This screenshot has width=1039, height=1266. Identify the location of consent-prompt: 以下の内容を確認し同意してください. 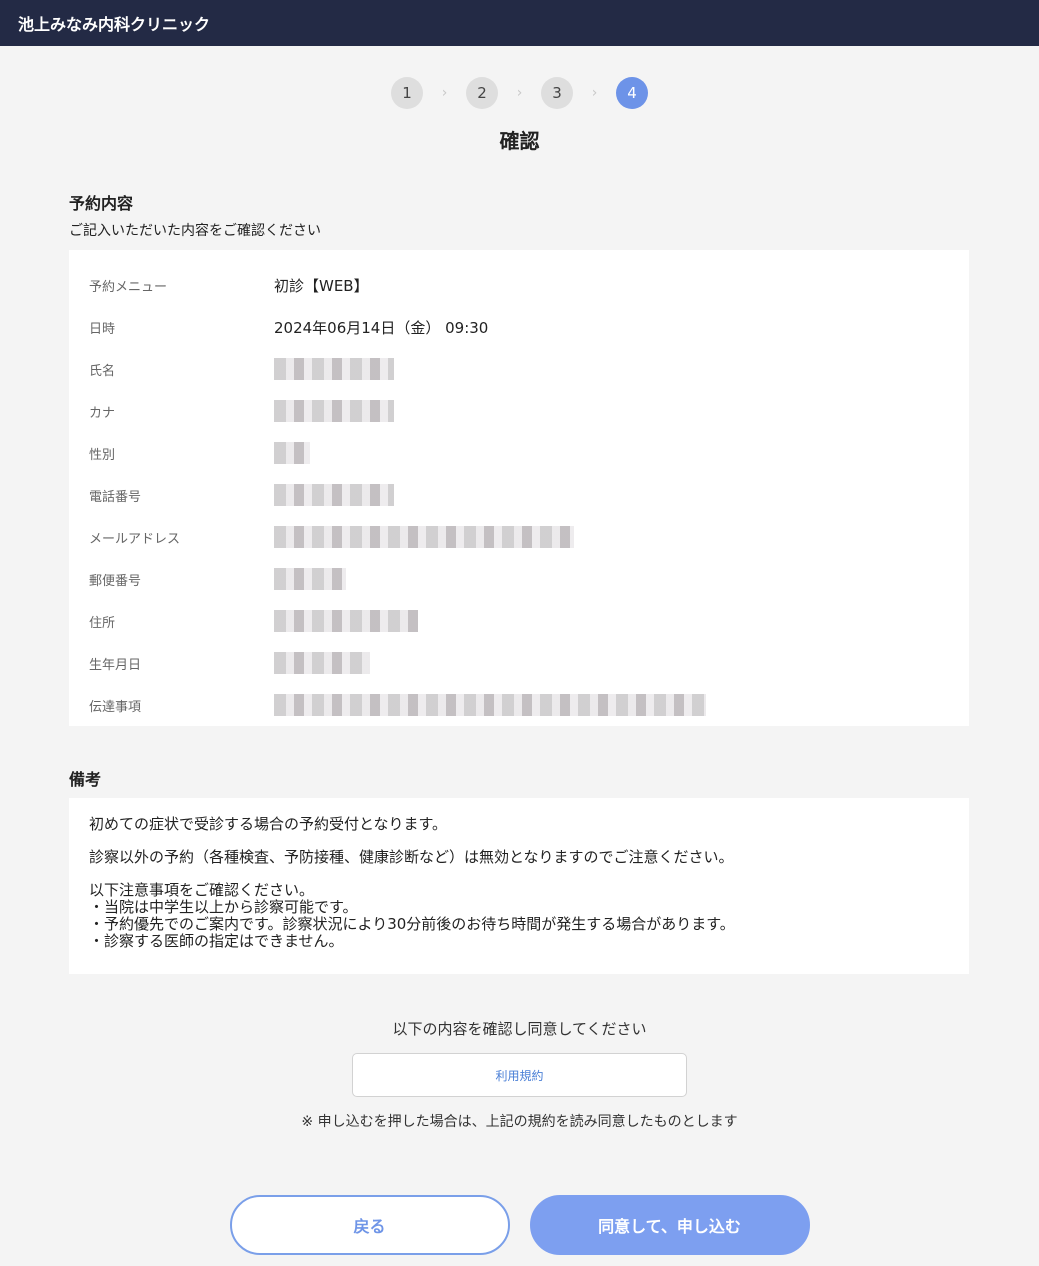
(519, 1029).